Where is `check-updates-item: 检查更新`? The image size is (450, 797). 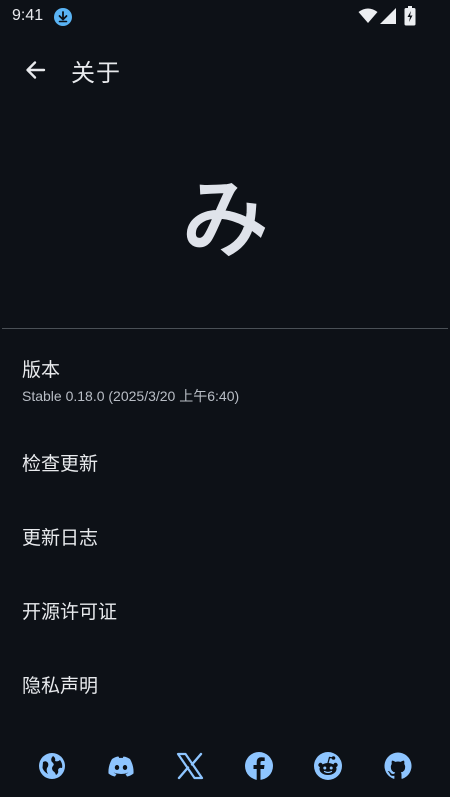 check-updates-item: 检查更新 is located at coordinates (225, 462).